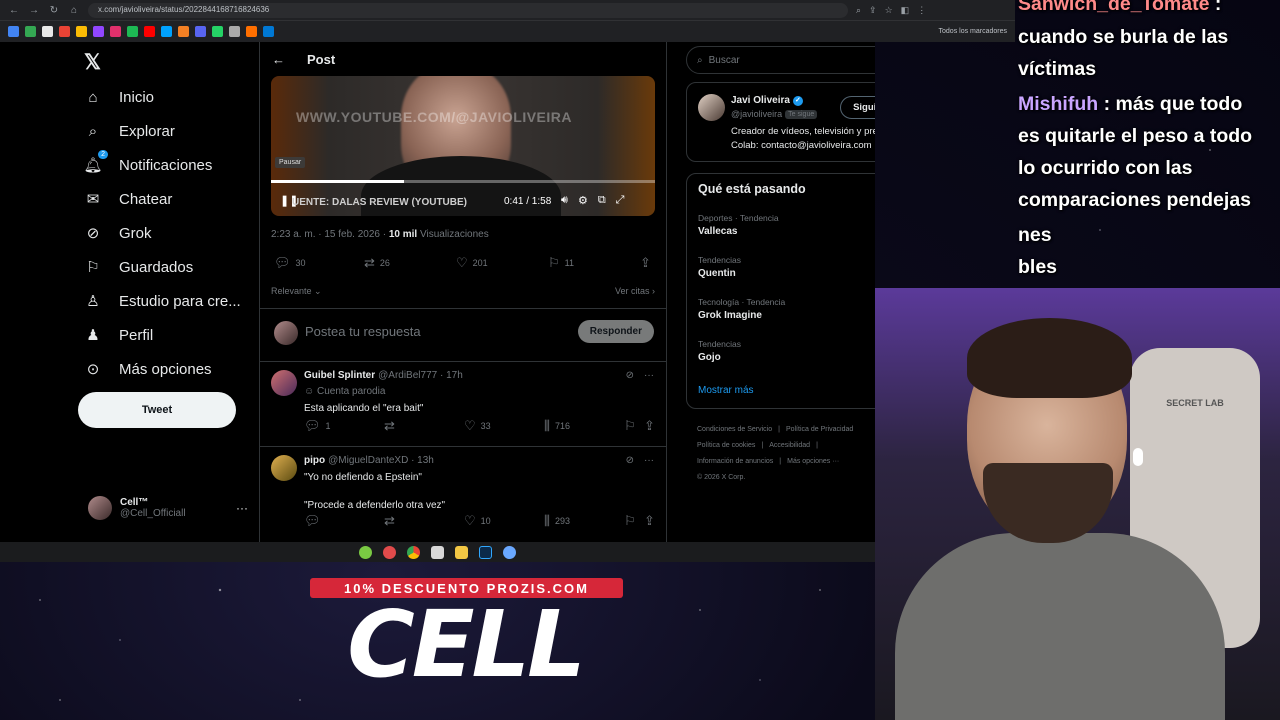 The width and height of the screenshot is (1280, 720). What do you see at coordinates (377, 263) in the screenshot?
I see `retweet-action: ⇄ 26` at bounding box center [377, 263].